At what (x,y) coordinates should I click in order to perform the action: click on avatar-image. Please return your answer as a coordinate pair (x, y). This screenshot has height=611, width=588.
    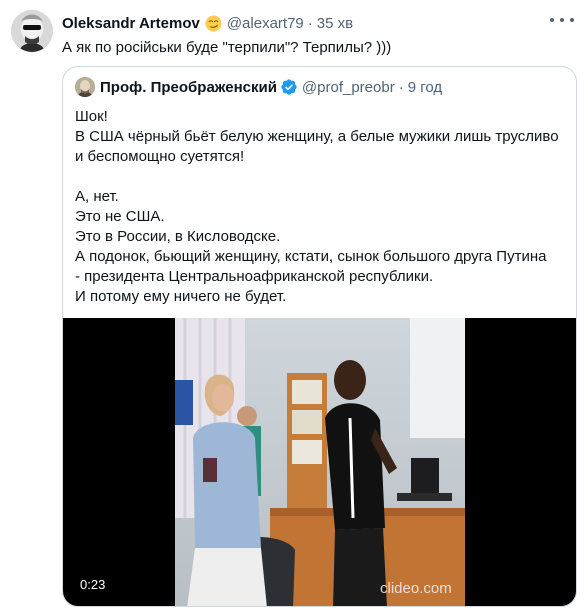
    Looking at the image, I should click on (32, 31).